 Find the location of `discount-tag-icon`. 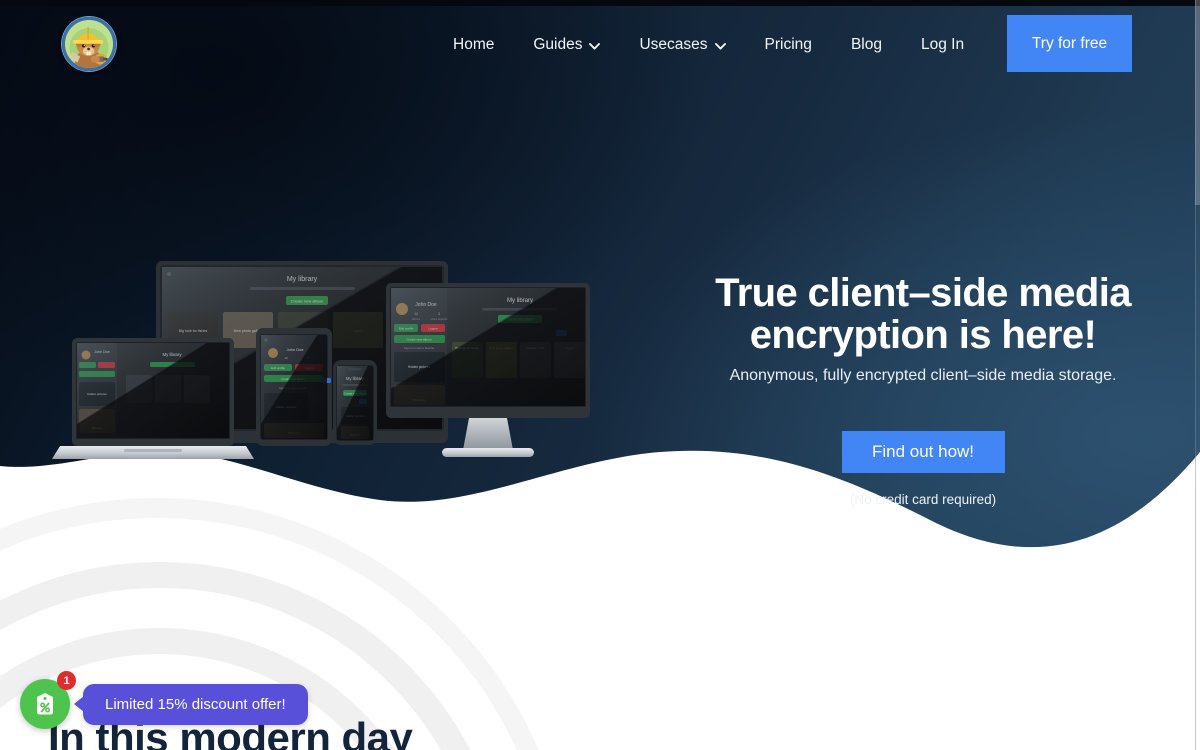

discount-tag-icon is located at coordinates (45, 704).